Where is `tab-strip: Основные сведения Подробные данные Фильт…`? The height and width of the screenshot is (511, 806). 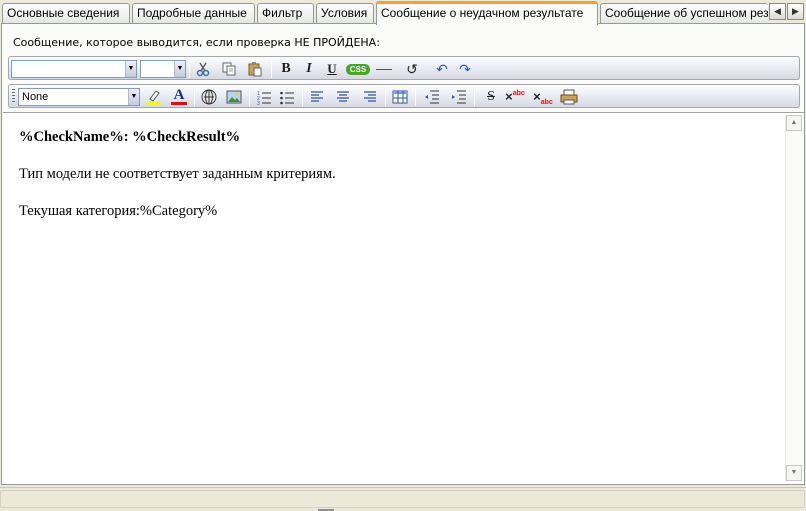
tab-strip: Основные сведения Подробные данные Фильт… is located at coordinates (403, 12).